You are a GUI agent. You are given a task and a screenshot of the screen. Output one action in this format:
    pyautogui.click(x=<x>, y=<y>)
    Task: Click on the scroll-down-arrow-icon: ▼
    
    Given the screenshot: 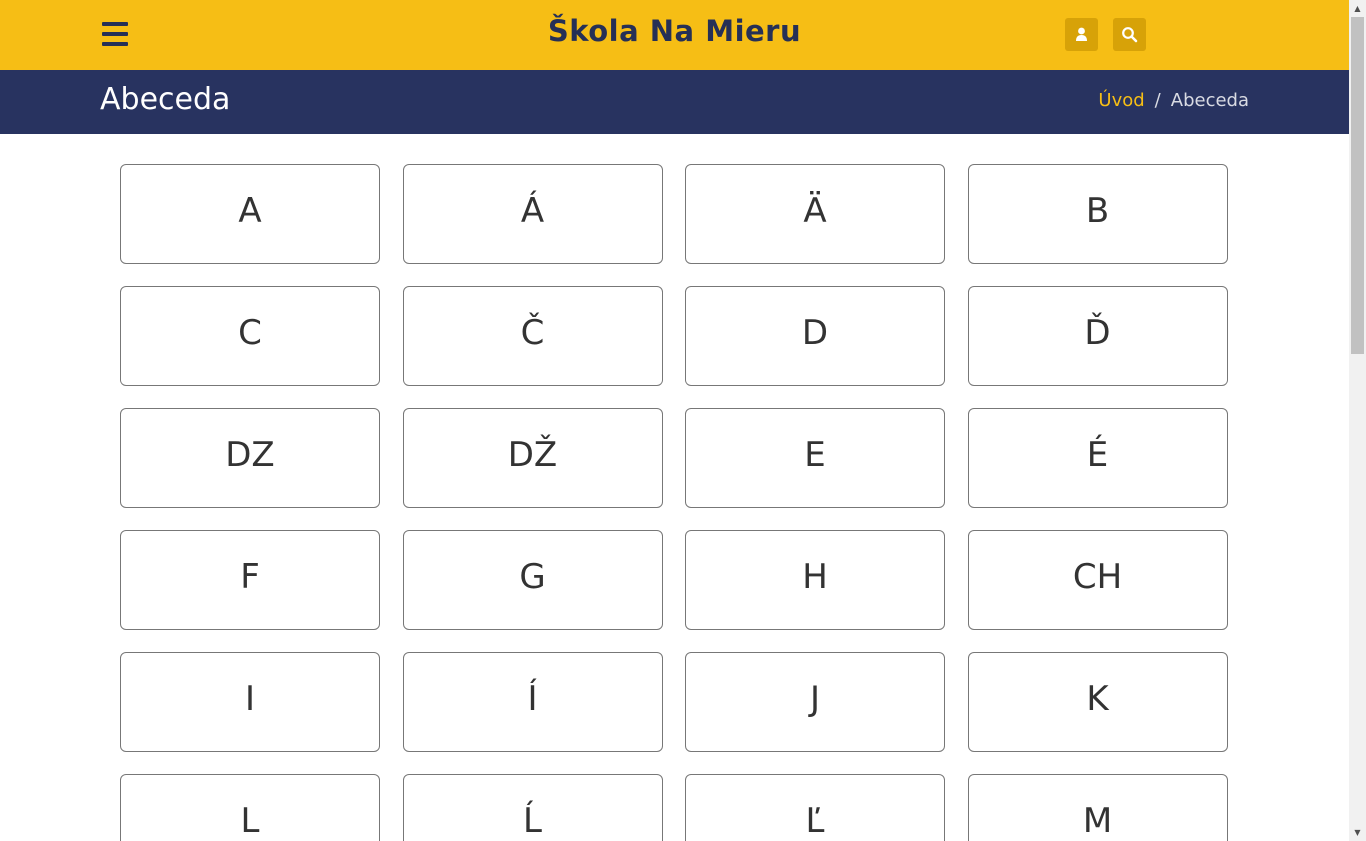 What is the action you would take?
    pyautogui.click(x=1357, y=832)
    